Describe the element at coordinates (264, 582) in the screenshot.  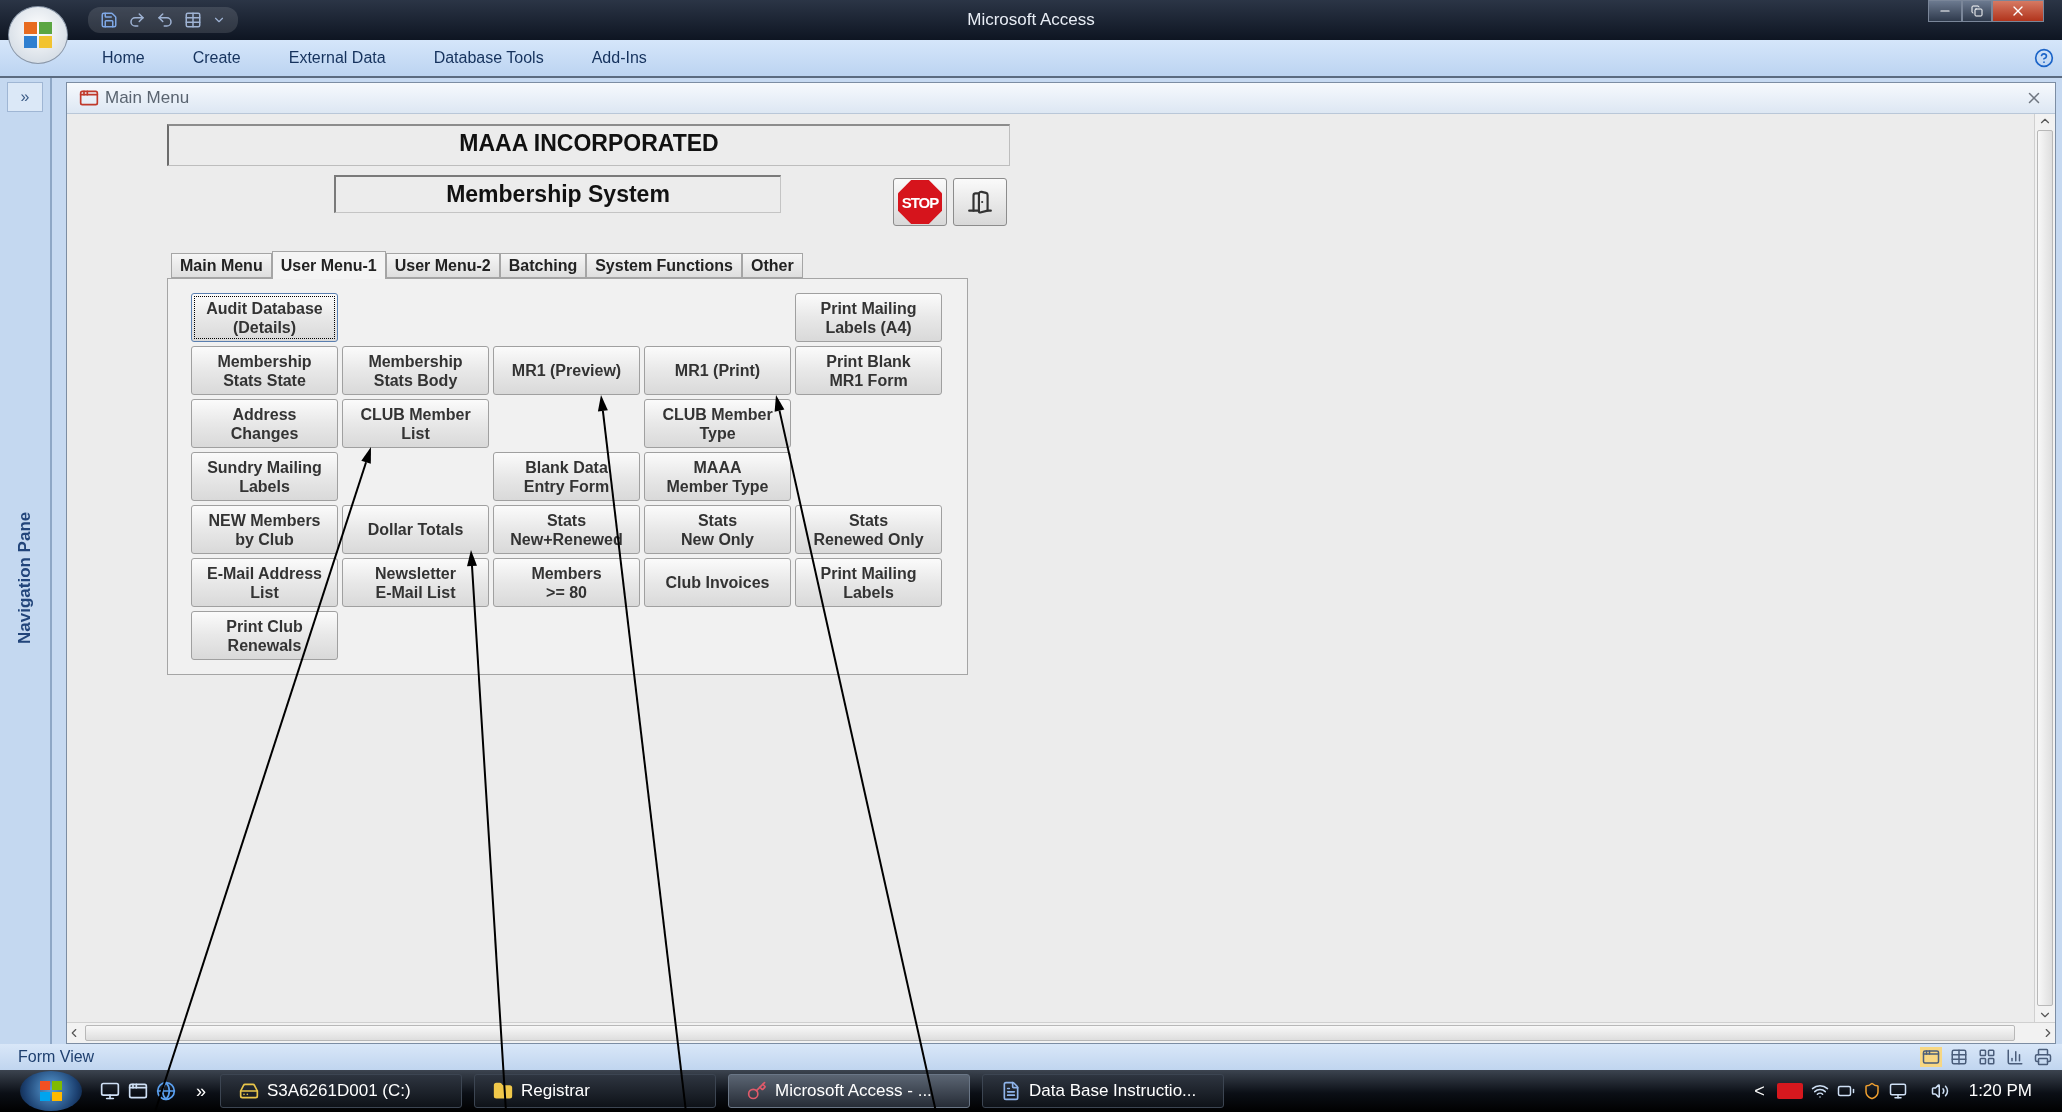
I see `menu-button: E-Mail Address List` at that location.